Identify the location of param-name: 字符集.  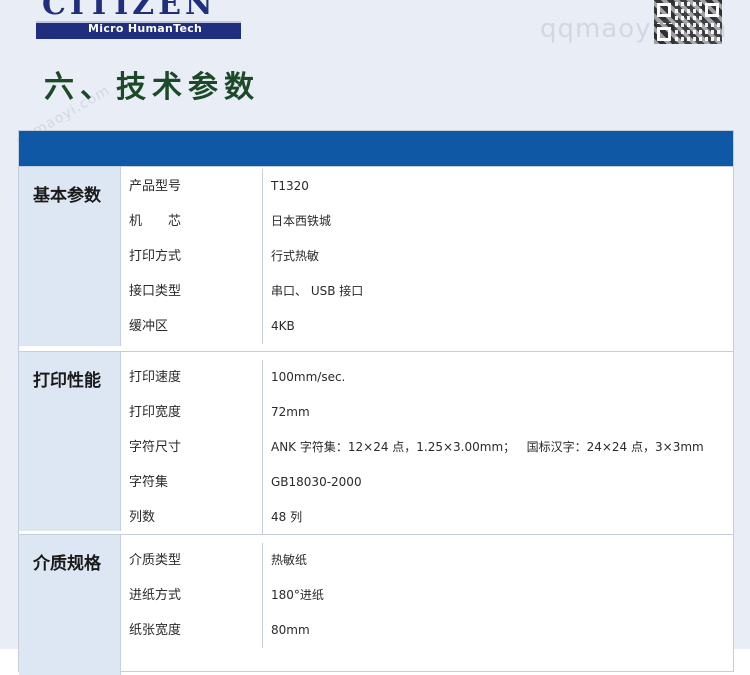
(192, 482).